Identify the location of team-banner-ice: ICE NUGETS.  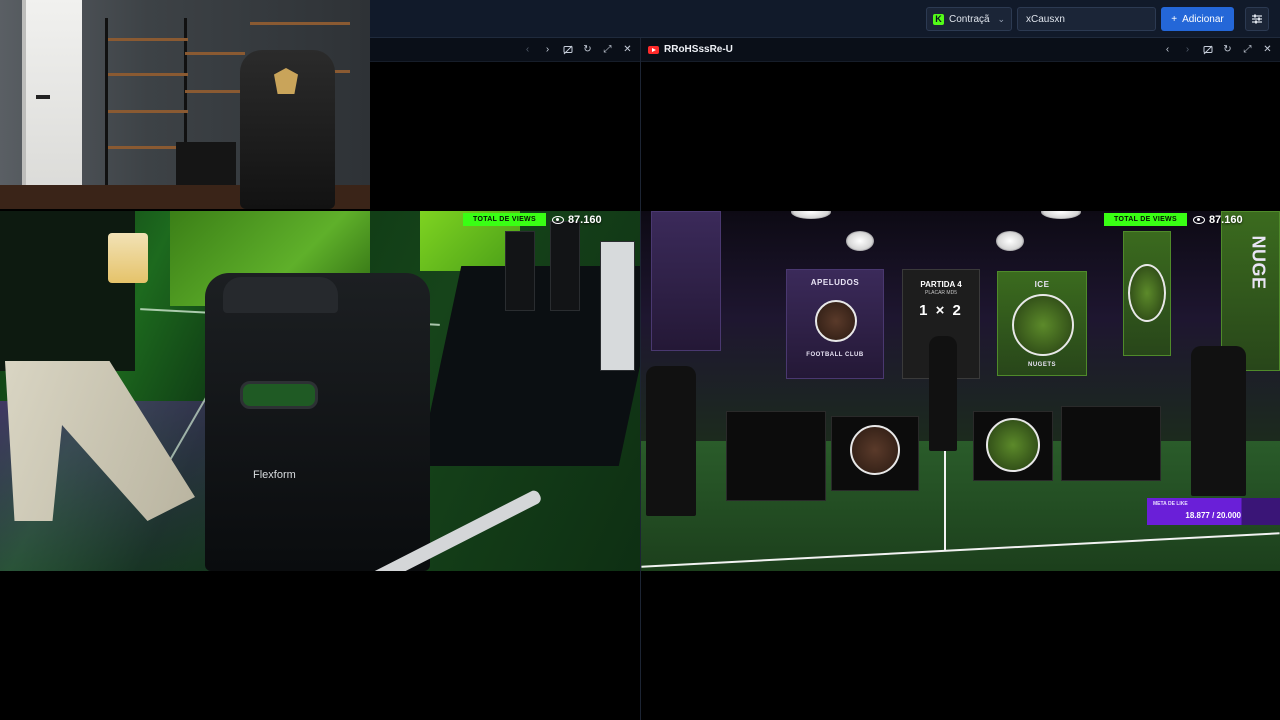
(1042, 323).